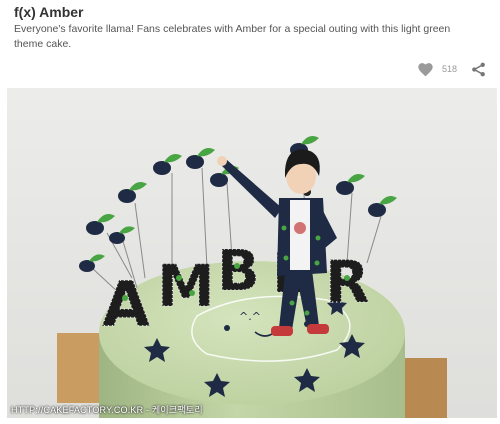 This screenshot has height=424, width=500. I want to click on post-title: f(x) Amber, so click(49, 12).